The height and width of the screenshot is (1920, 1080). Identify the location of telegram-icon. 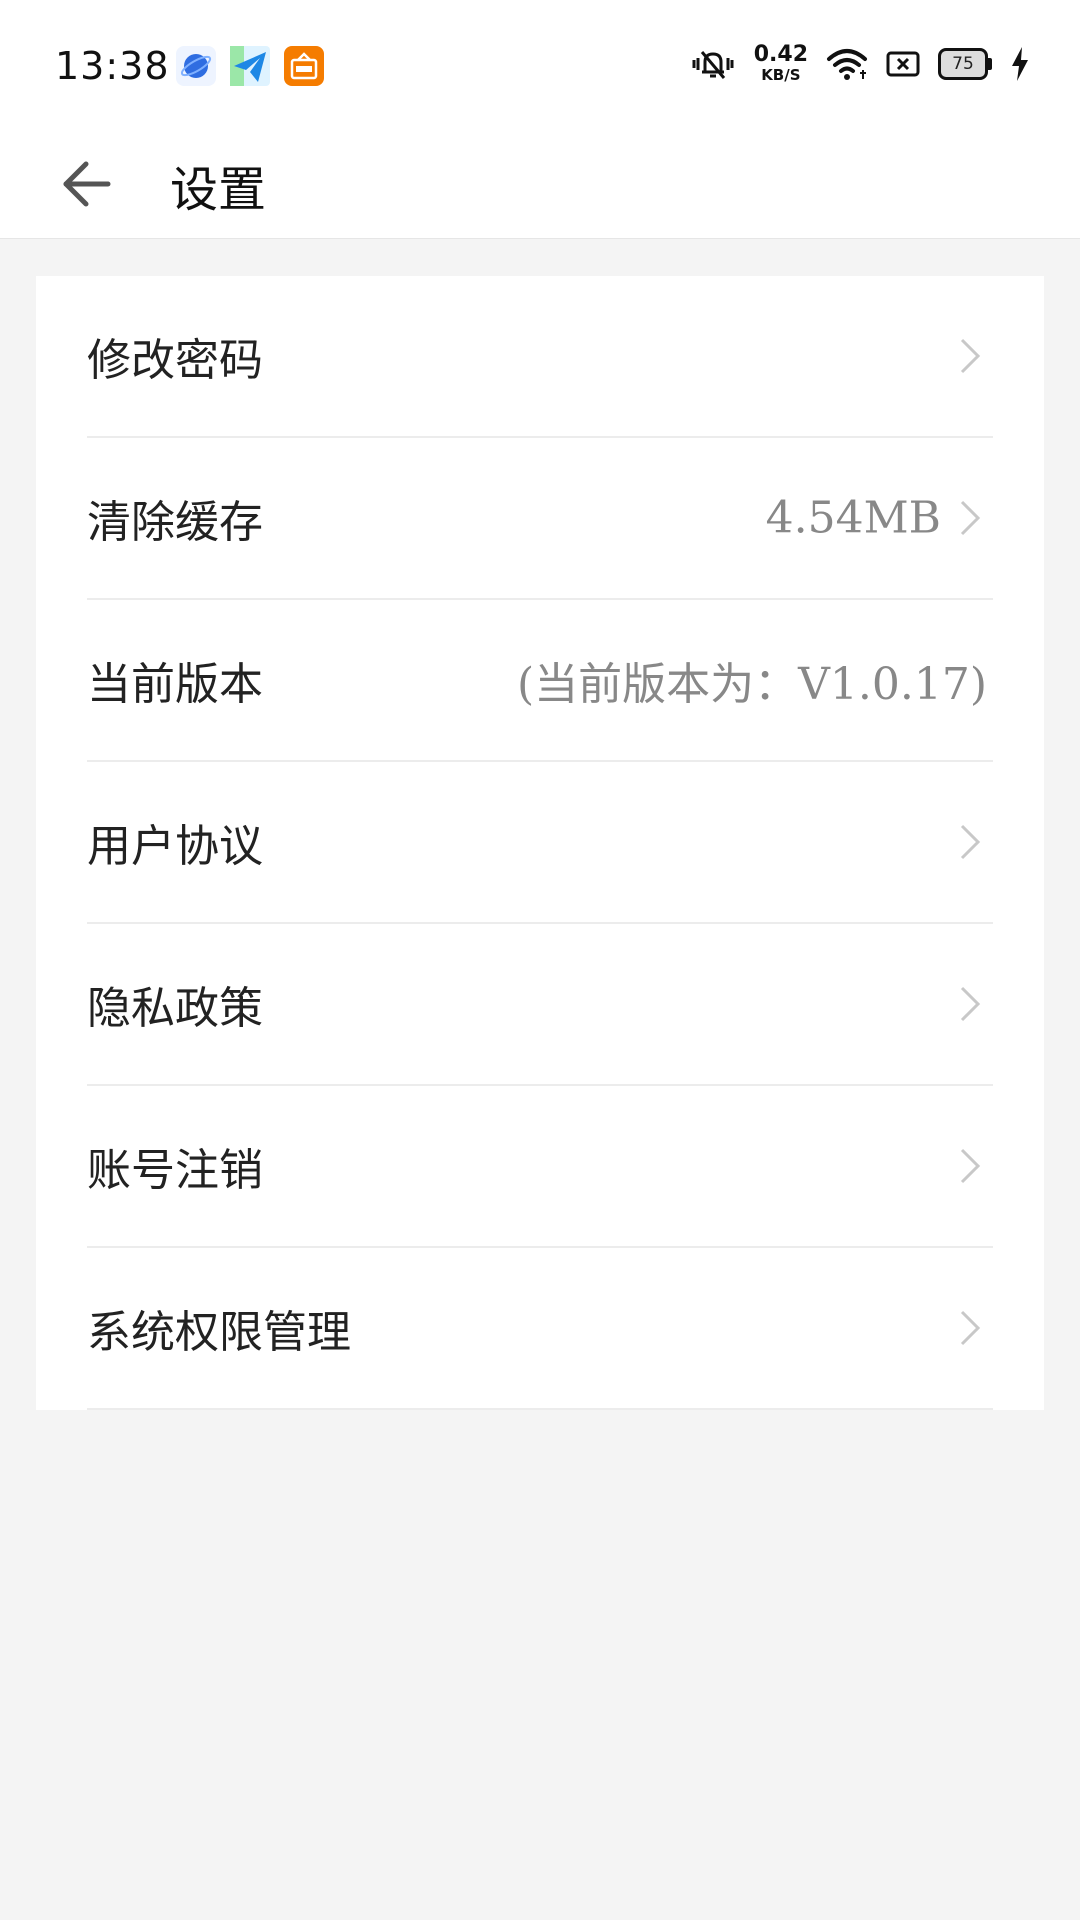
(250, 66).